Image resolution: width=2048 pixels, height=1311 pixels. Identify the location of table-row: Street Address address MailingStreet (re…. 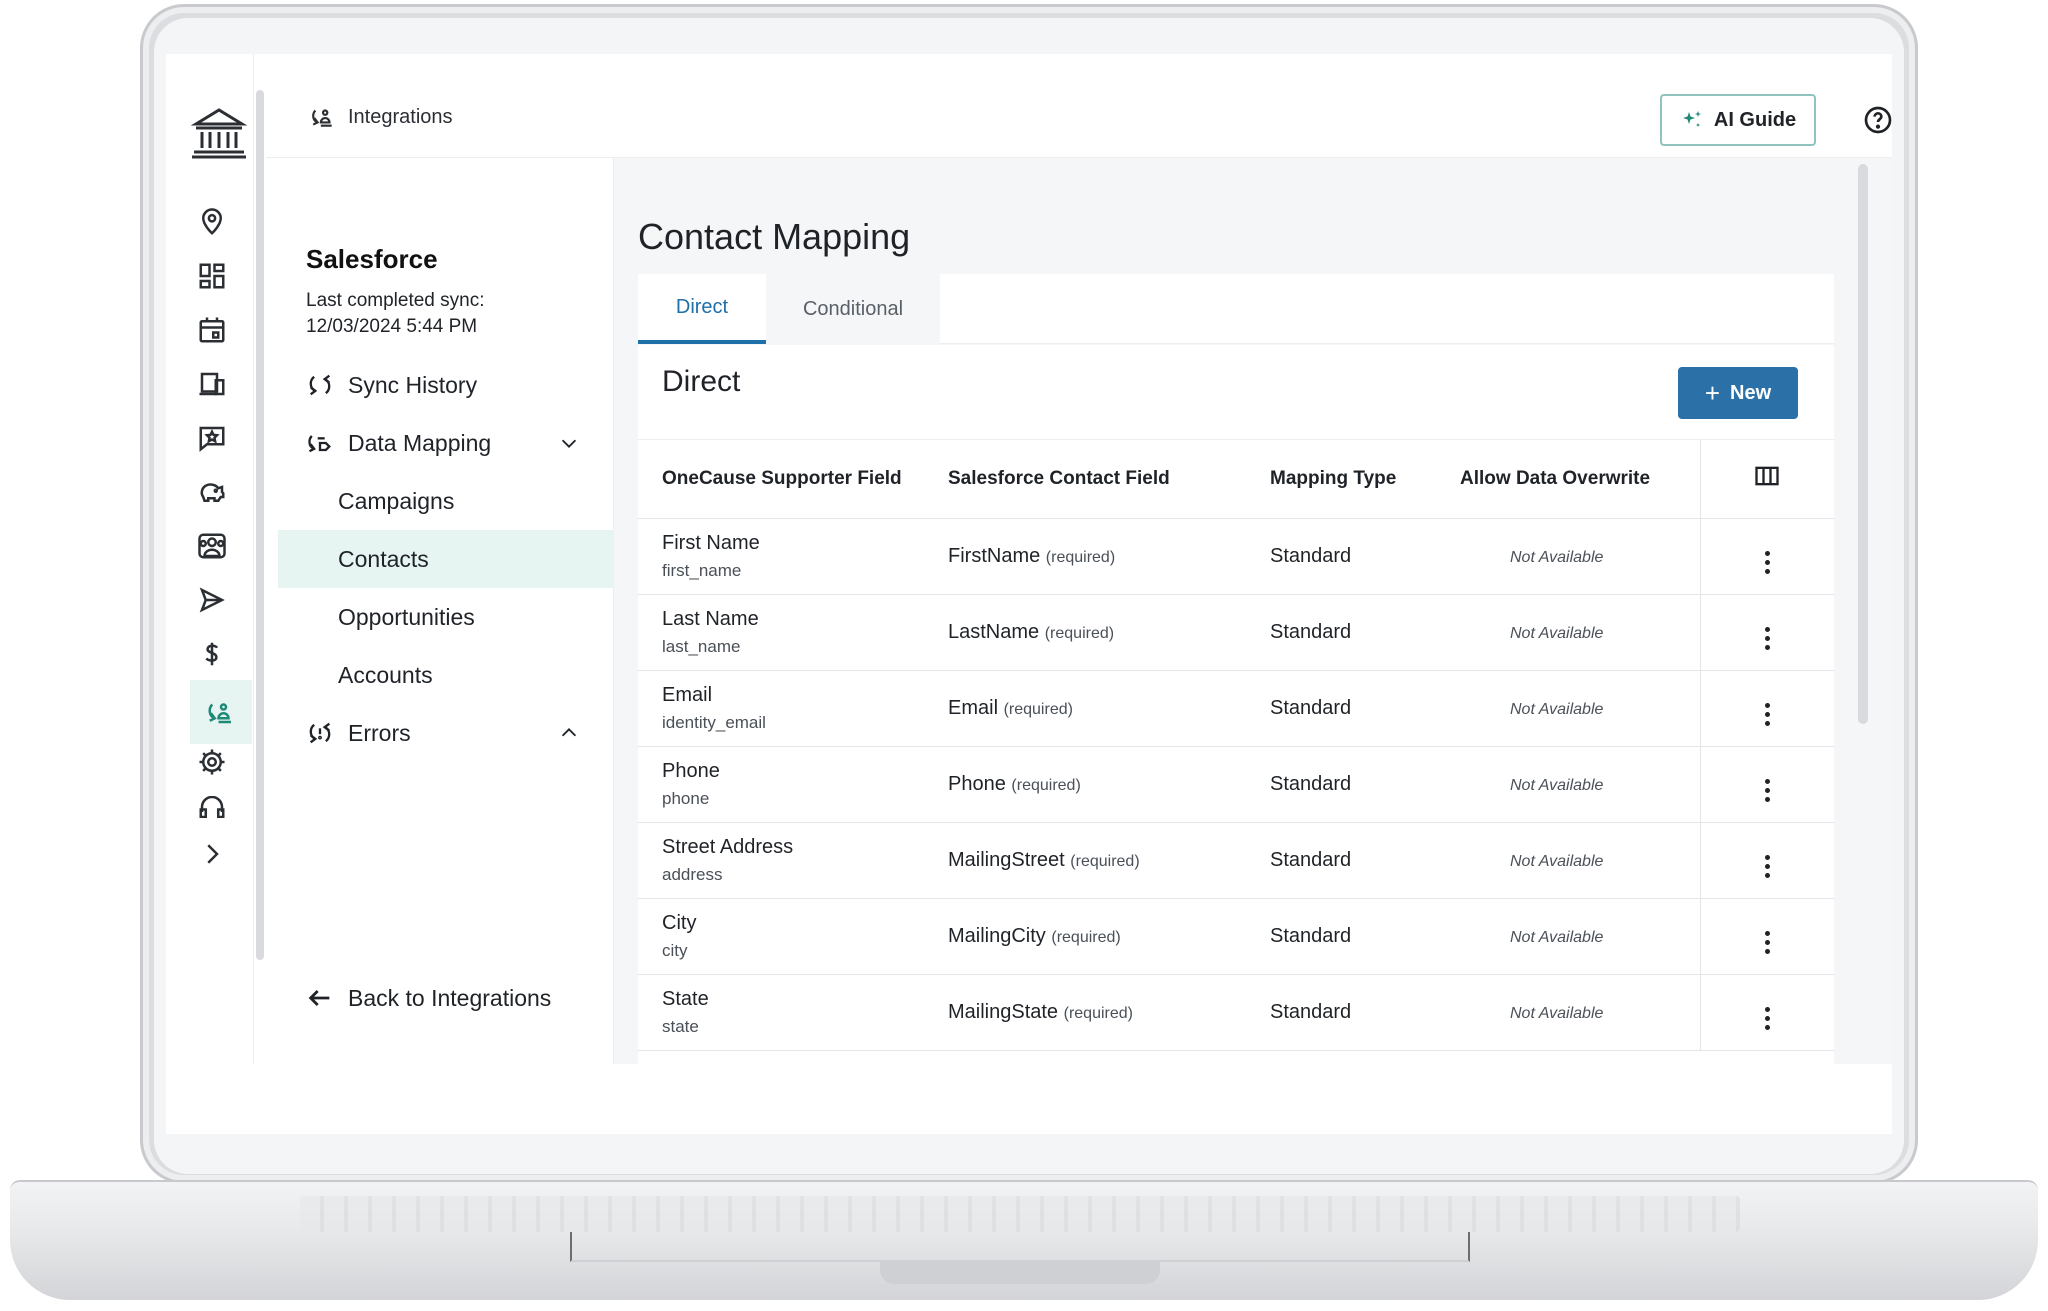
(1236, 860).